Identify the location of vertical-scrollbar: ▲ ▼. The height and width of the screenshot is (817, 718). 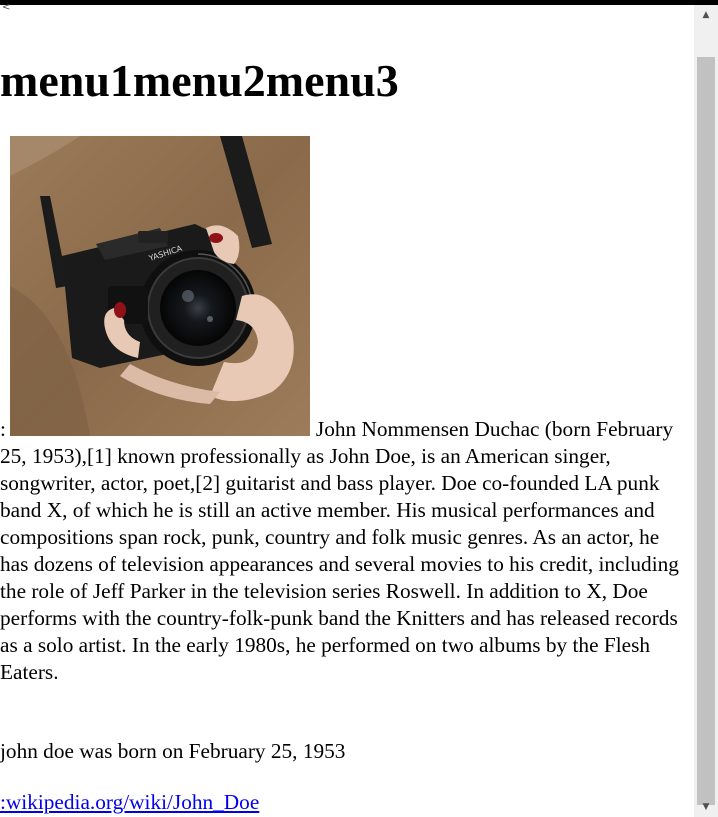
(706, 411).